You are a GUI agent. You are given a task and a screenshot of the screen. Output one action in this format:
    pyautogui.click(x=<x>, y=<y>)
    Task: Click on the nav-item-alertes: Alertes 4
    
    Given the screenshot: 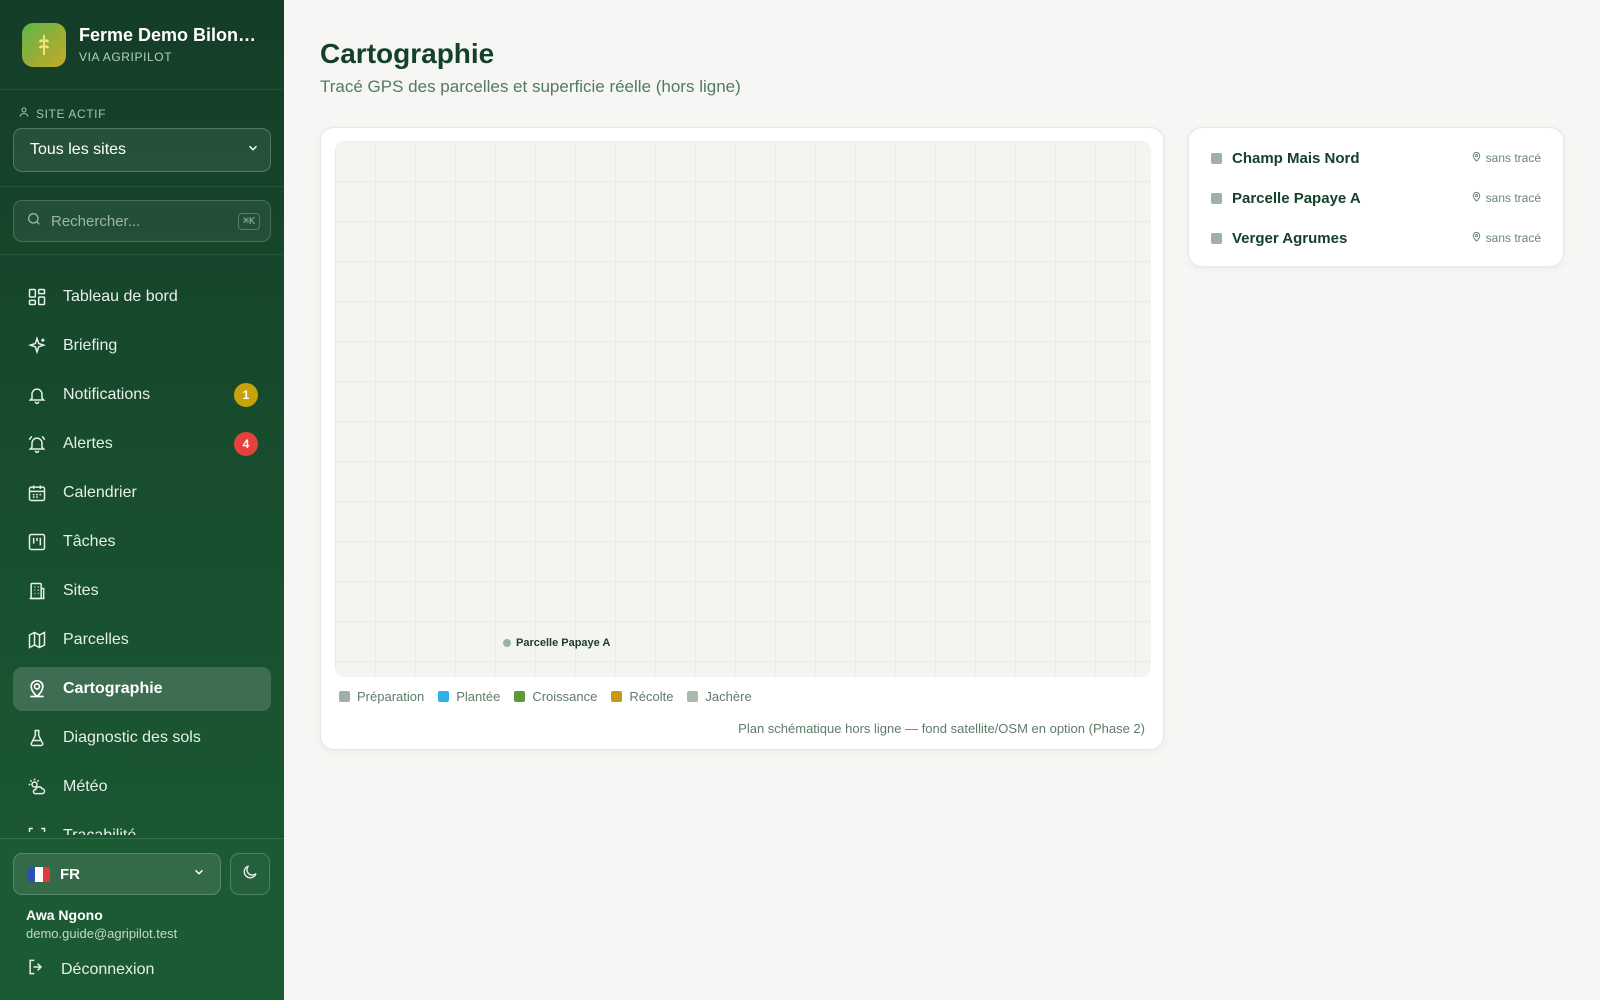 What is the action you would take?
    pyautogui.click(x=142, y=444)
    